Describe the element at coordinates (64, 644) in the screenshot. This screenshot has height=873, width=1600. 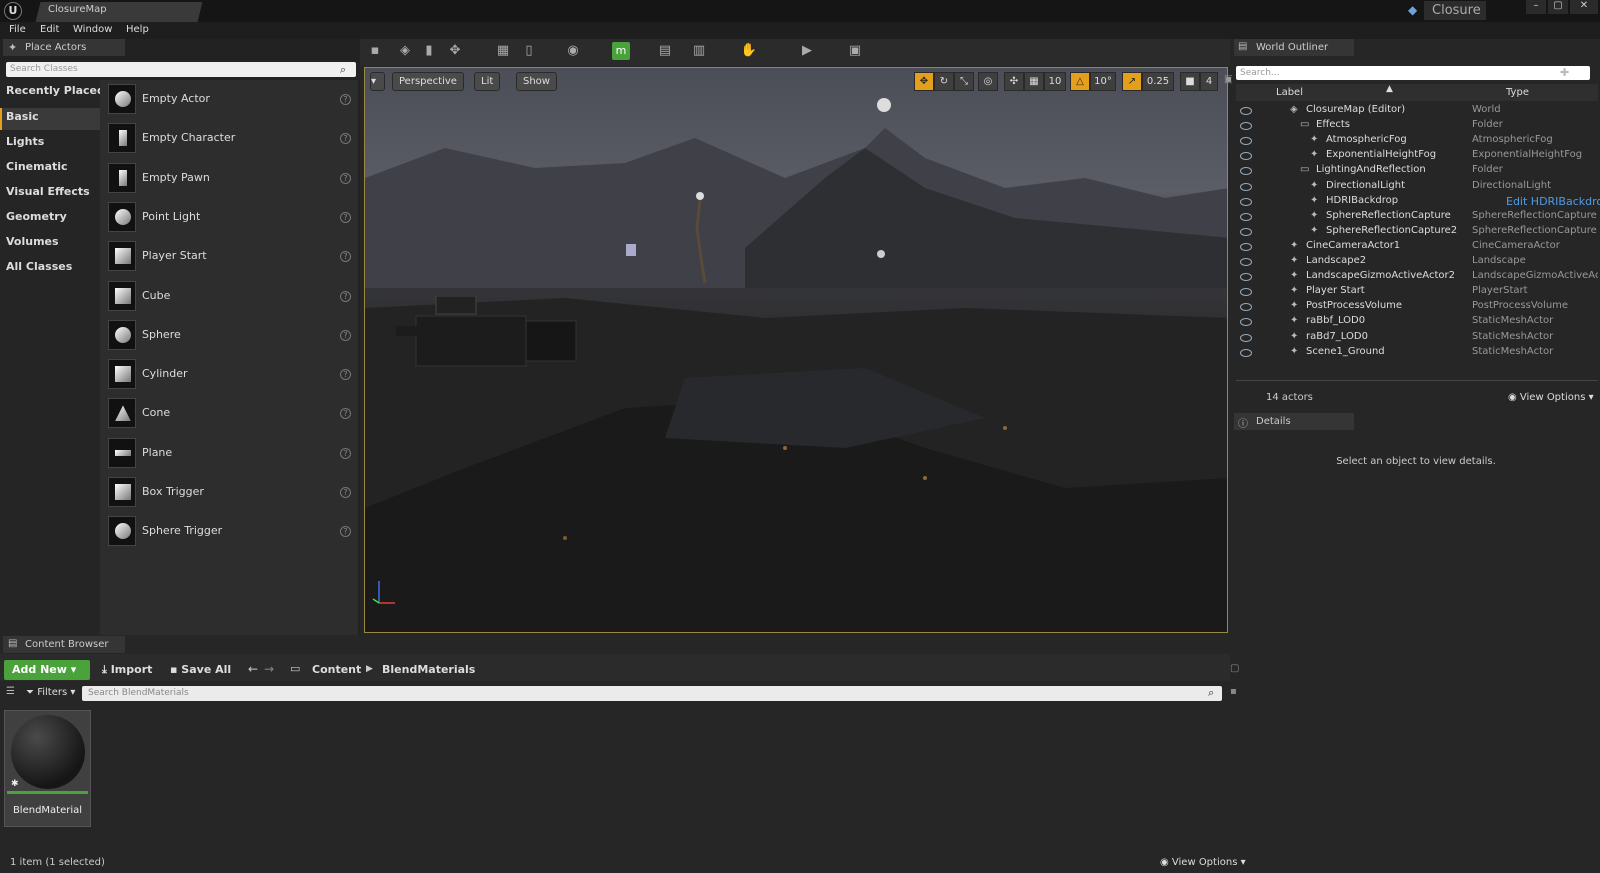
I see `content-browser-tab: Content Browser` at that location.